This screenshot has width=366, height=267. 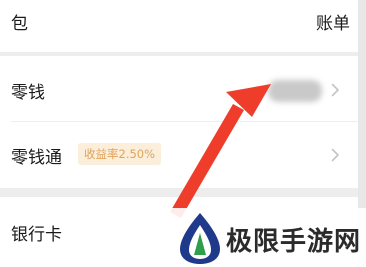 What do you see at coordinates (19, 24) in the screenshot?
I see `page-title: 包` at bounding box center [19, 24].